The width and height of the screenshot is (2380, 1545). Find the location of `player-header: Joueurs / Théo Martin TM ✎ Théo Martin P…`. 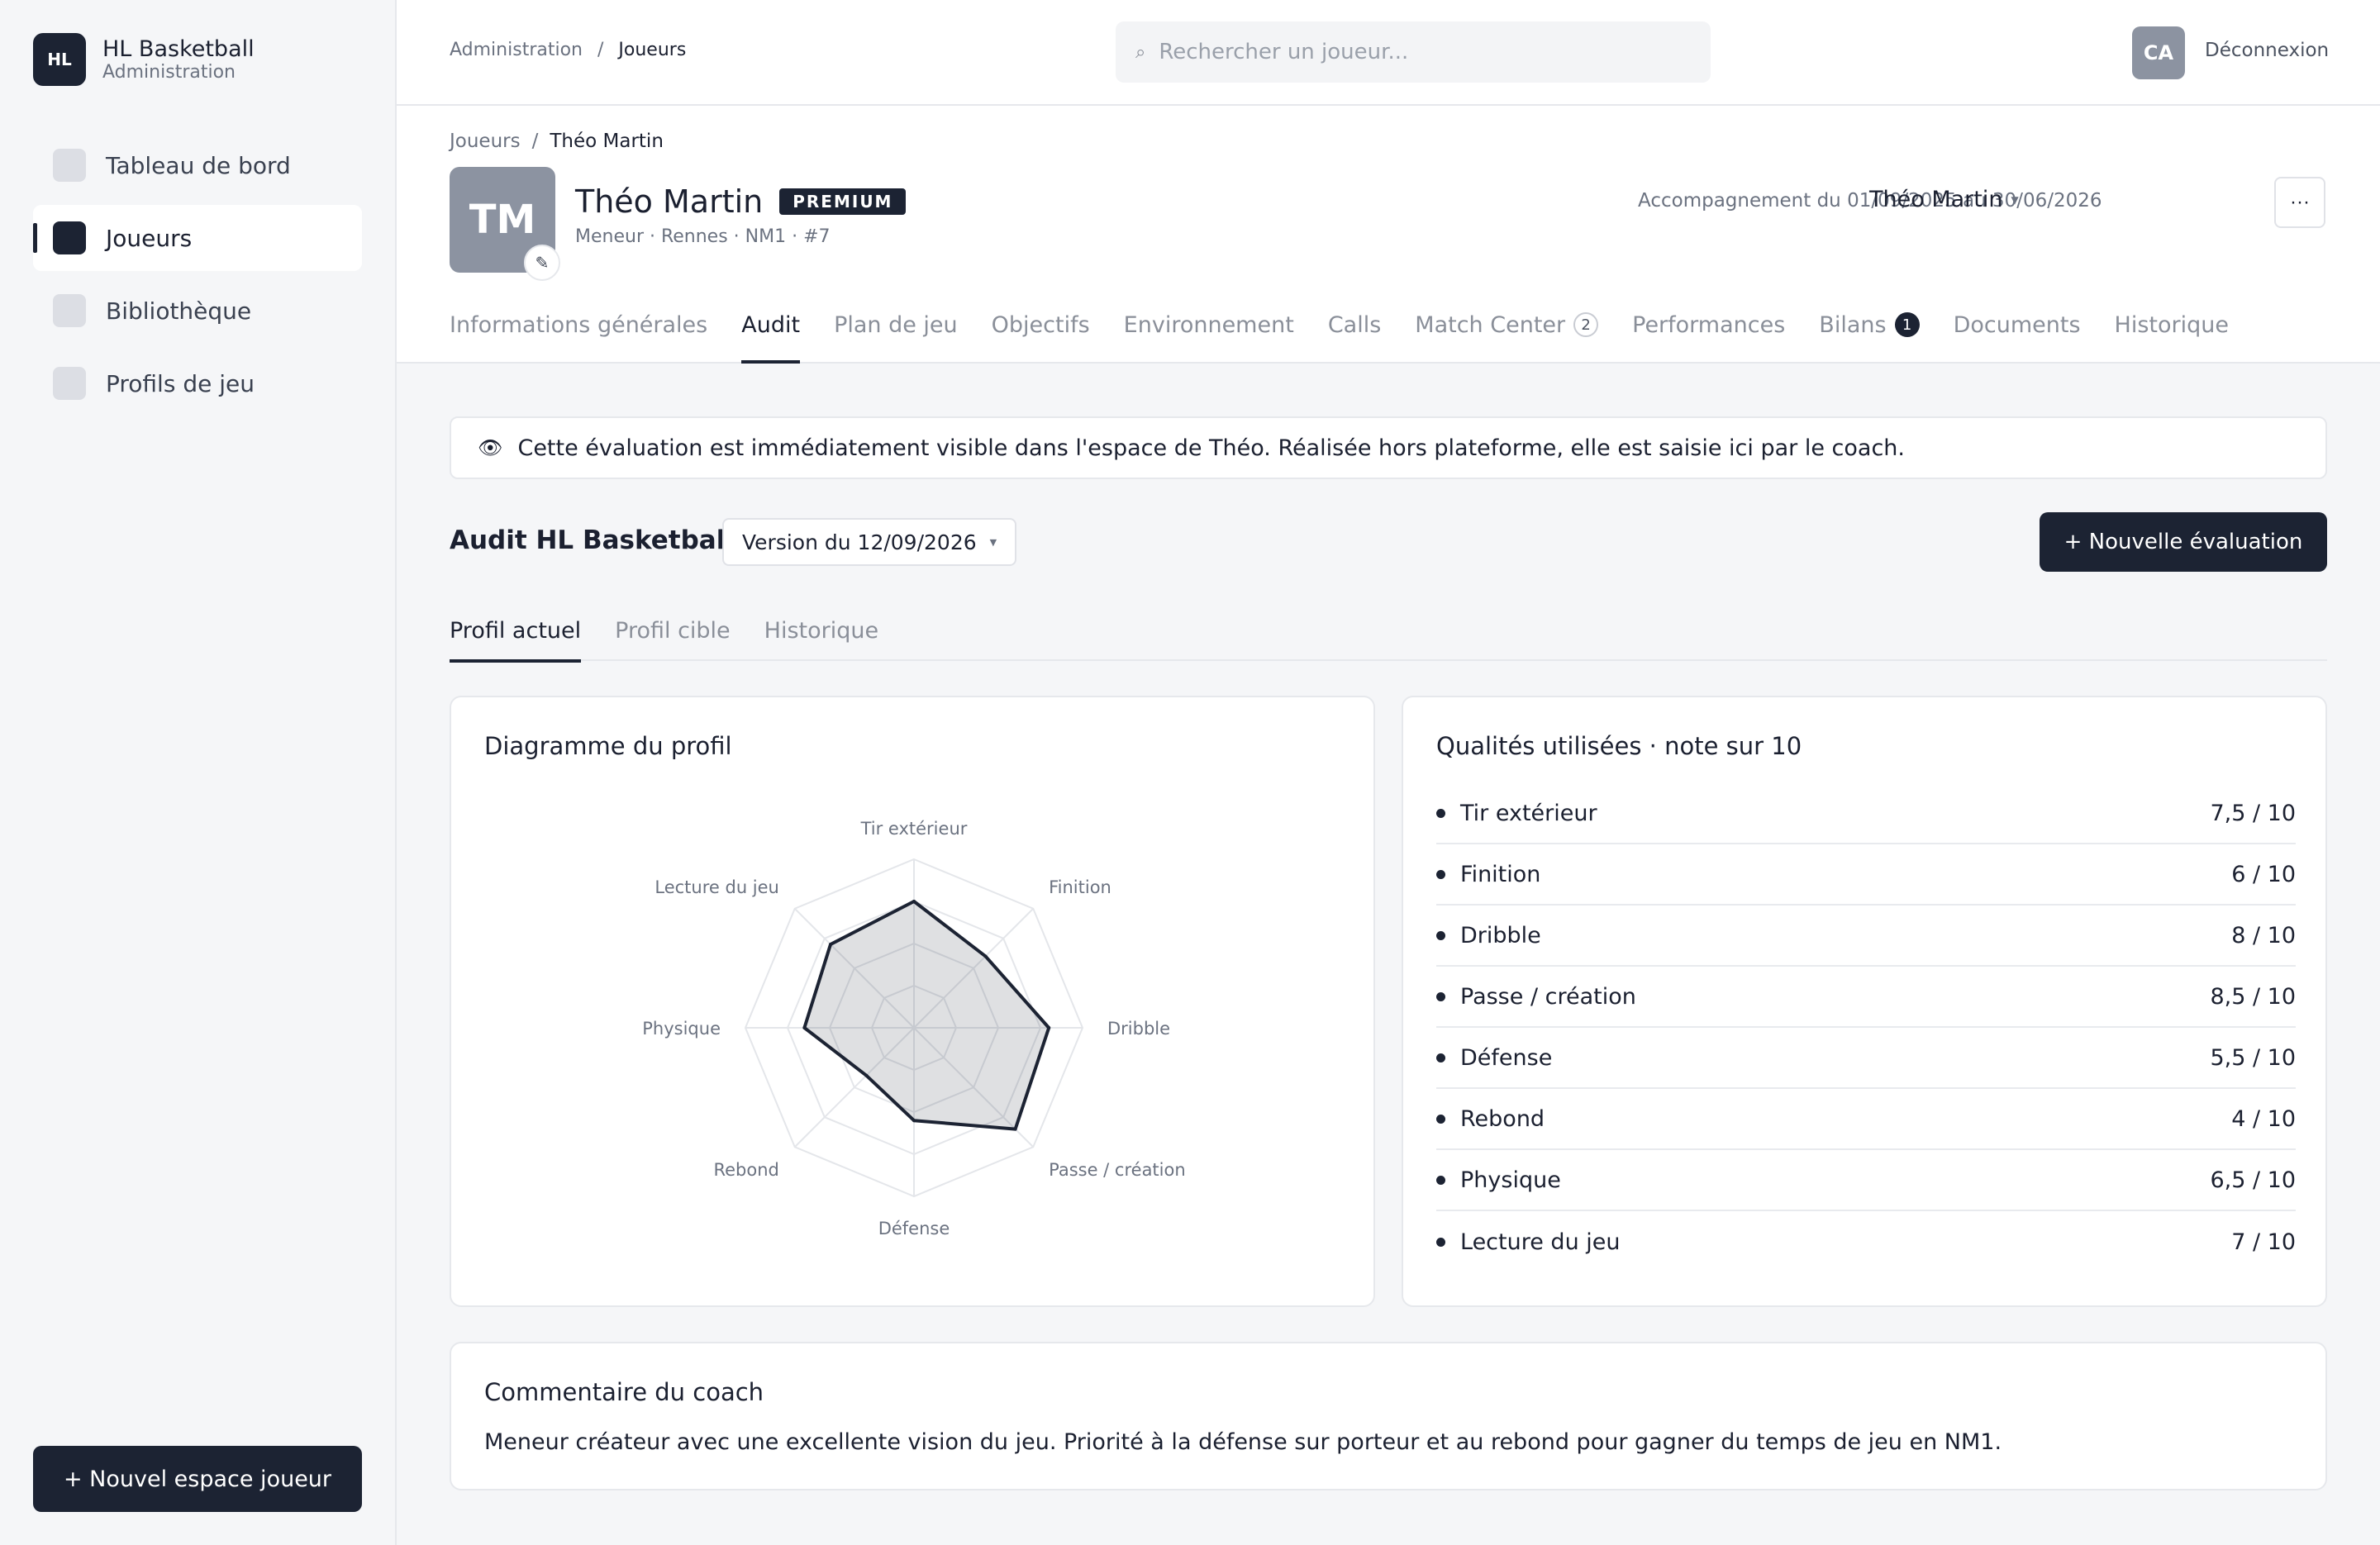

player-header: Joueurs / Théo Martin TM ✎ Théo Martin P… is located at coordinates (1388, 235).